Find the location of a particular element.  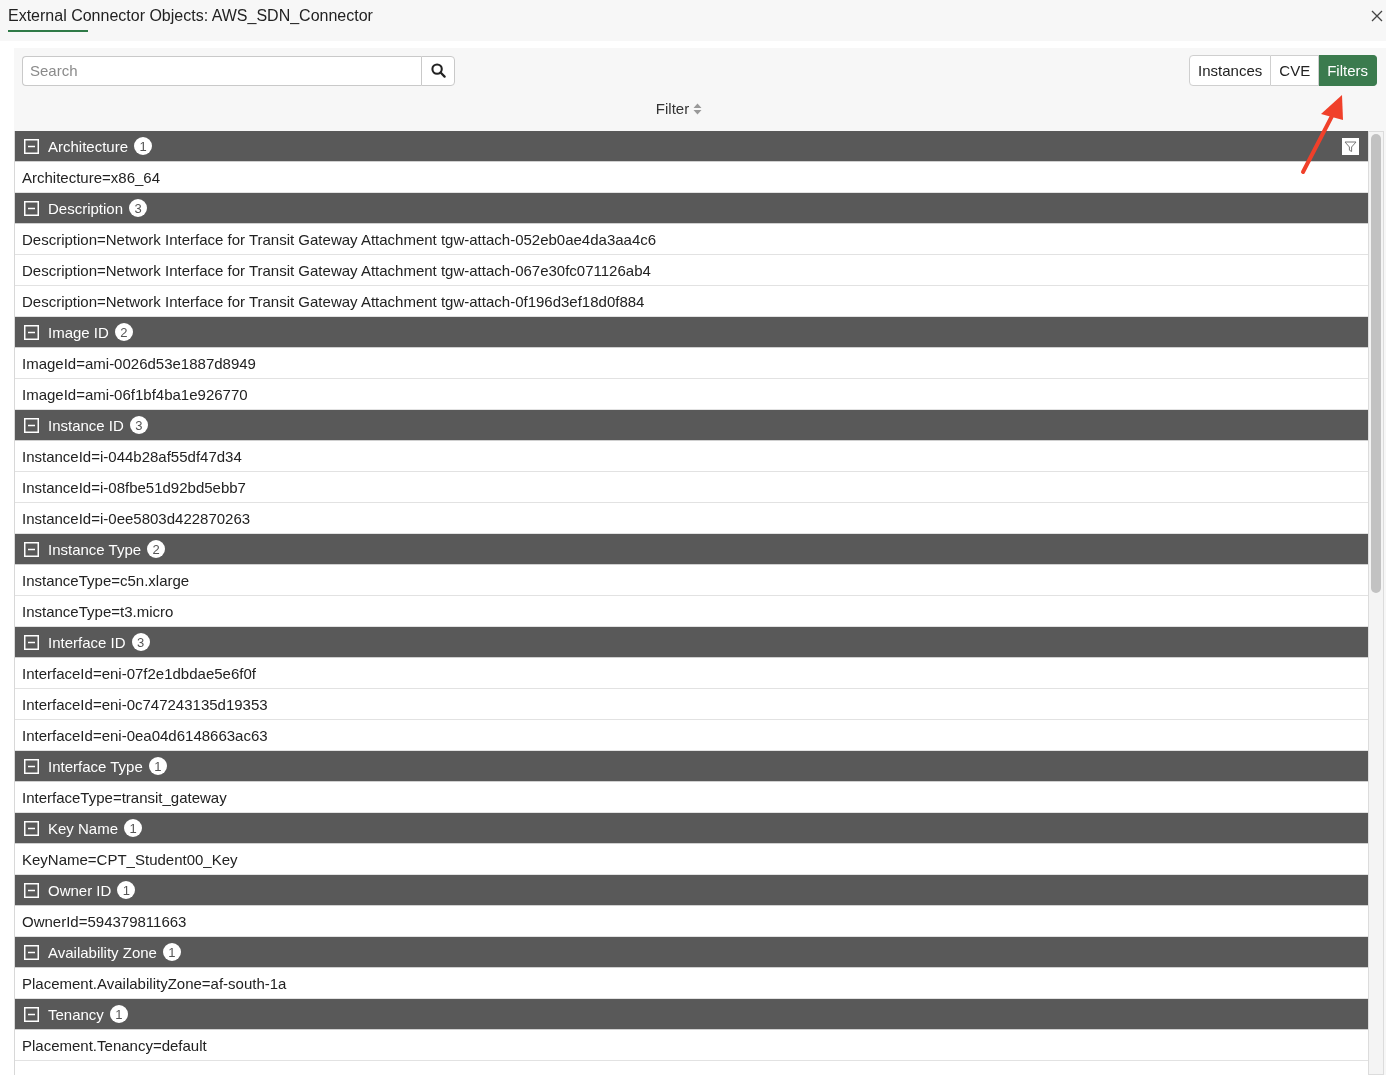

group-title: Architecture is located at coordinates (88, 146).